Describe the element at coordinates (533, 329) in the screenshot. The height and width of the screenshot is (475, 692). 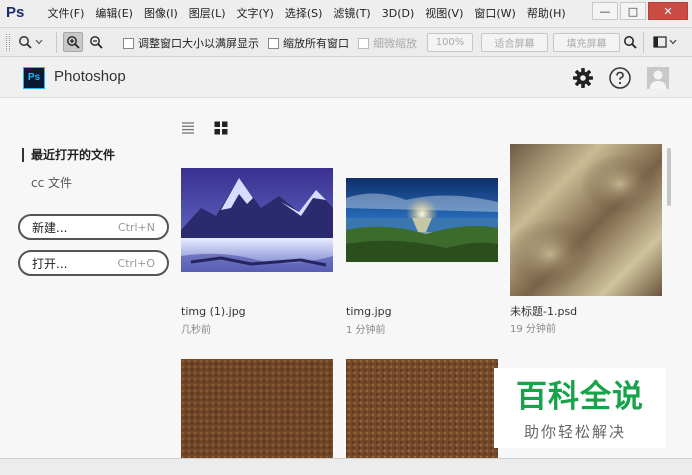
I see `recent-file-time: 19 分钟前` at that location.